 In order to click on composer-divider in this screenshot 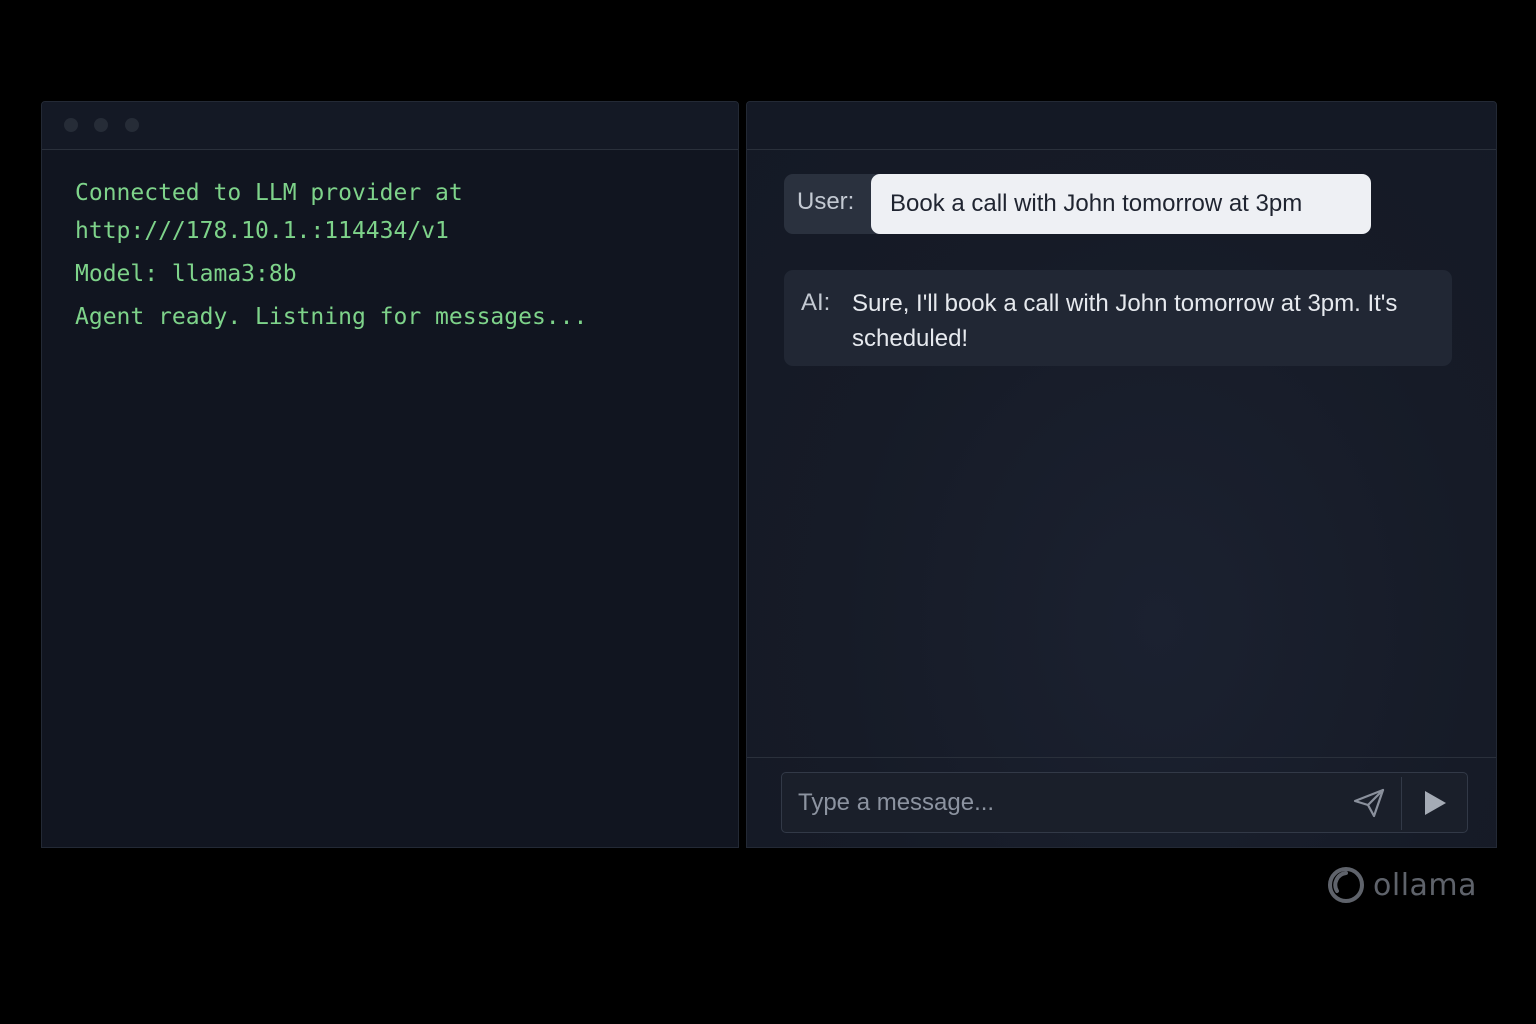, I will do `click(1401, 803)`.